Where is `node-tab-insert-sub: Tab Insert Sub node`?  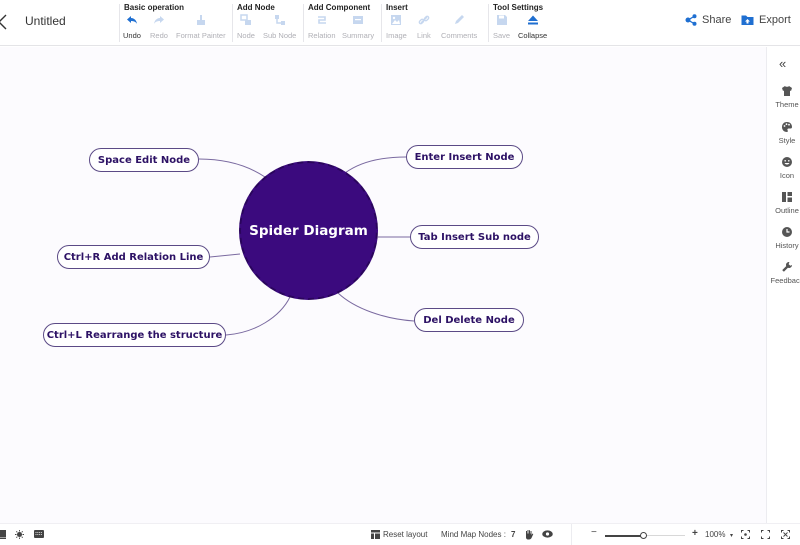 node-tab-insert-sub: Tab Insert Sub node is located at coordinates (474, 237).